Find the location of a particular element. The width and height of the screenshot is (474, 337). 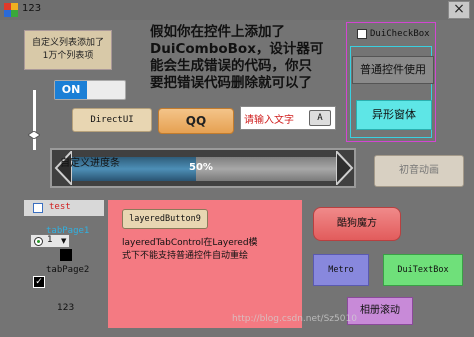

checked-checkbox: ✓ is located at coordinates (39, 282).